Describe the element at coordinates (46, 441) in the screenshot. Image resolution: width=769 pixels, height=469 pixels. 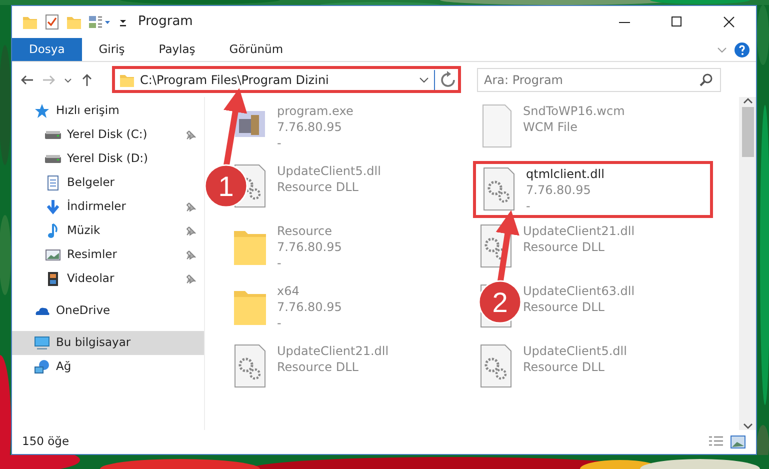
I see `item-count: 150 öğe` at that location.